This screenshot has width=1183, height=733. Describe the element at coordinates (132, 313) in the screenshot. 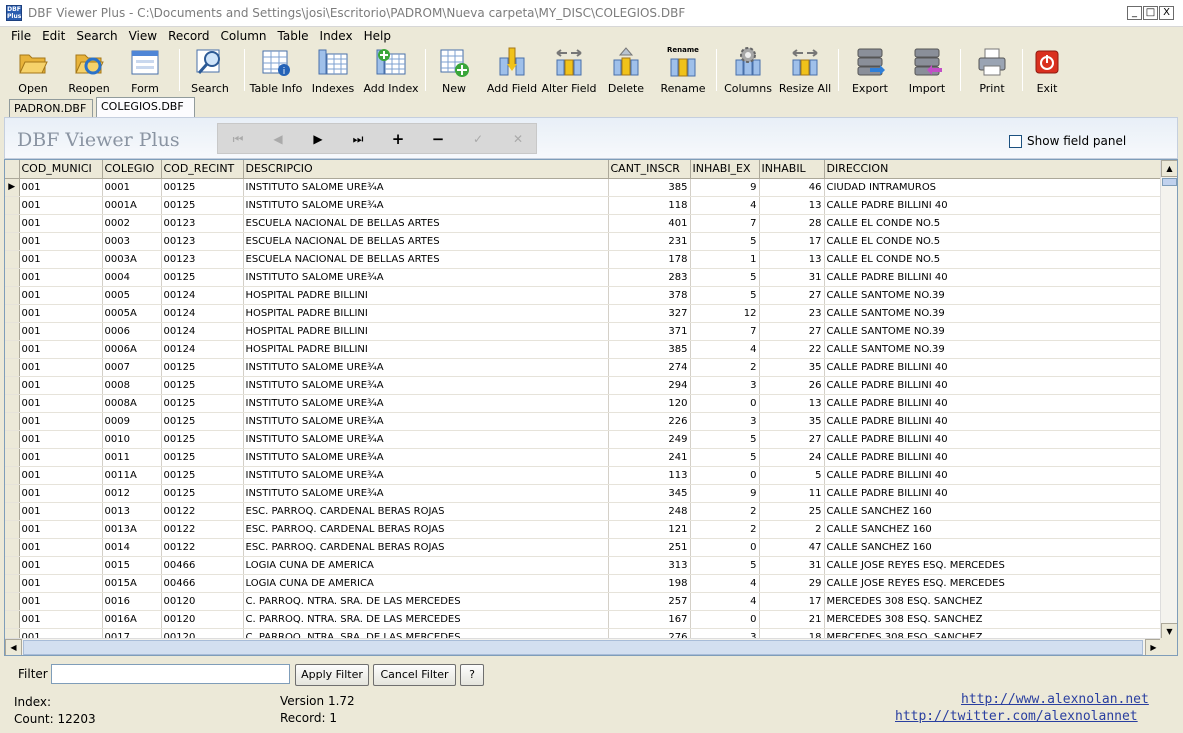

I see `table-cell: 0005A` at that location.